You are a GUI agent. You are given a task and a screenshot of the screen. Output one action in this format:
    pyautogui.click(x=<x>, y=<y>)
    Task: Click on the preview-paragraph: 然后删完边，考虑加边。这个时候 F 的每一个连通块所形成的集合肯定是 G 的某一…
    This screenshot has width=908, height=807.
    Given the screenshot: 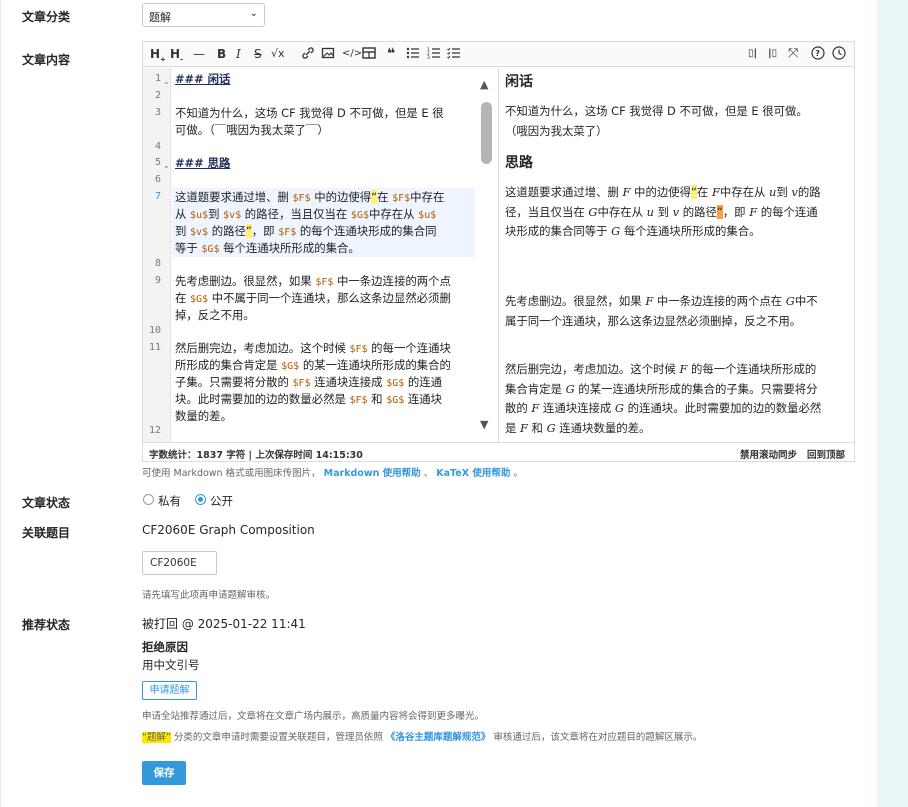 What is the action you would take?
    pyautogui.click(x=663, y=398)
    